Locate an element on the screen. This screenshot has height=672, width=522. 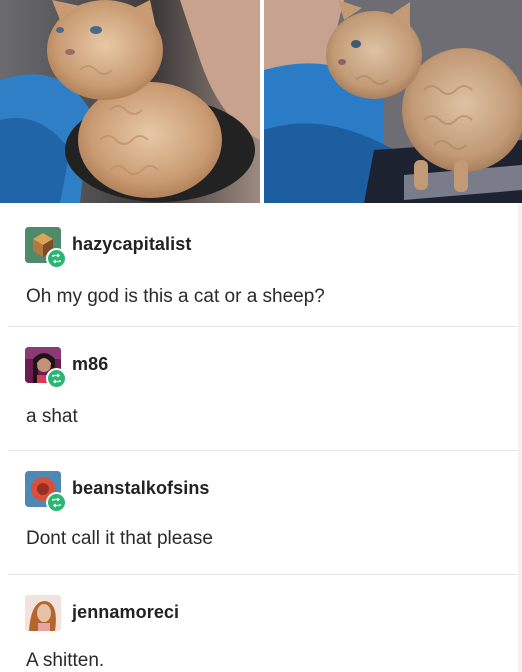
reply-text: A shitten. is located at coordinates (65, 660).